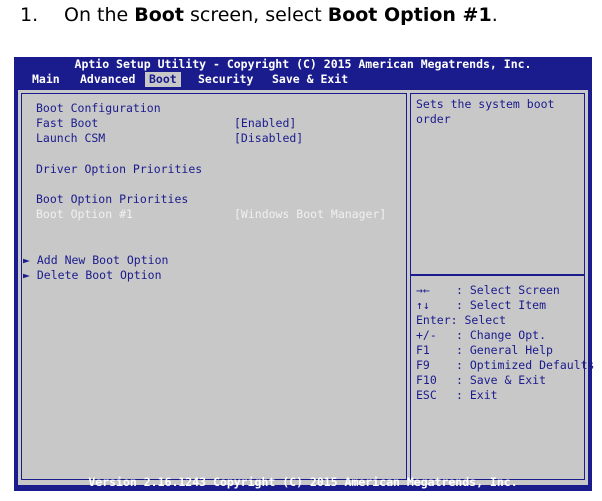 The image size is (602, 501). Describe the element at coordinates (119, 169) in the screenshot. I see `driver-option-priorities-heading: Driver Option Priorities` at that location.